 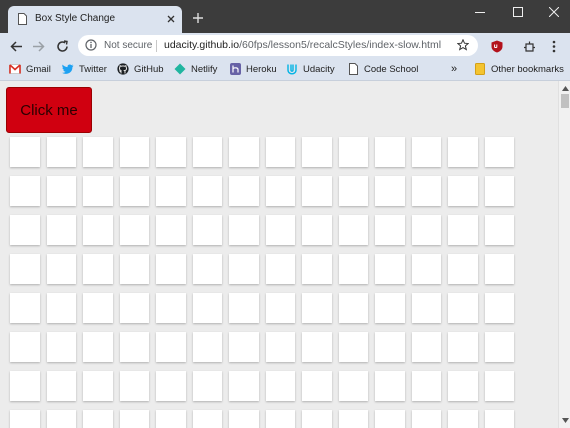 I want to click on bookmark-netlify: Netlify, so click(x=195, y=69).